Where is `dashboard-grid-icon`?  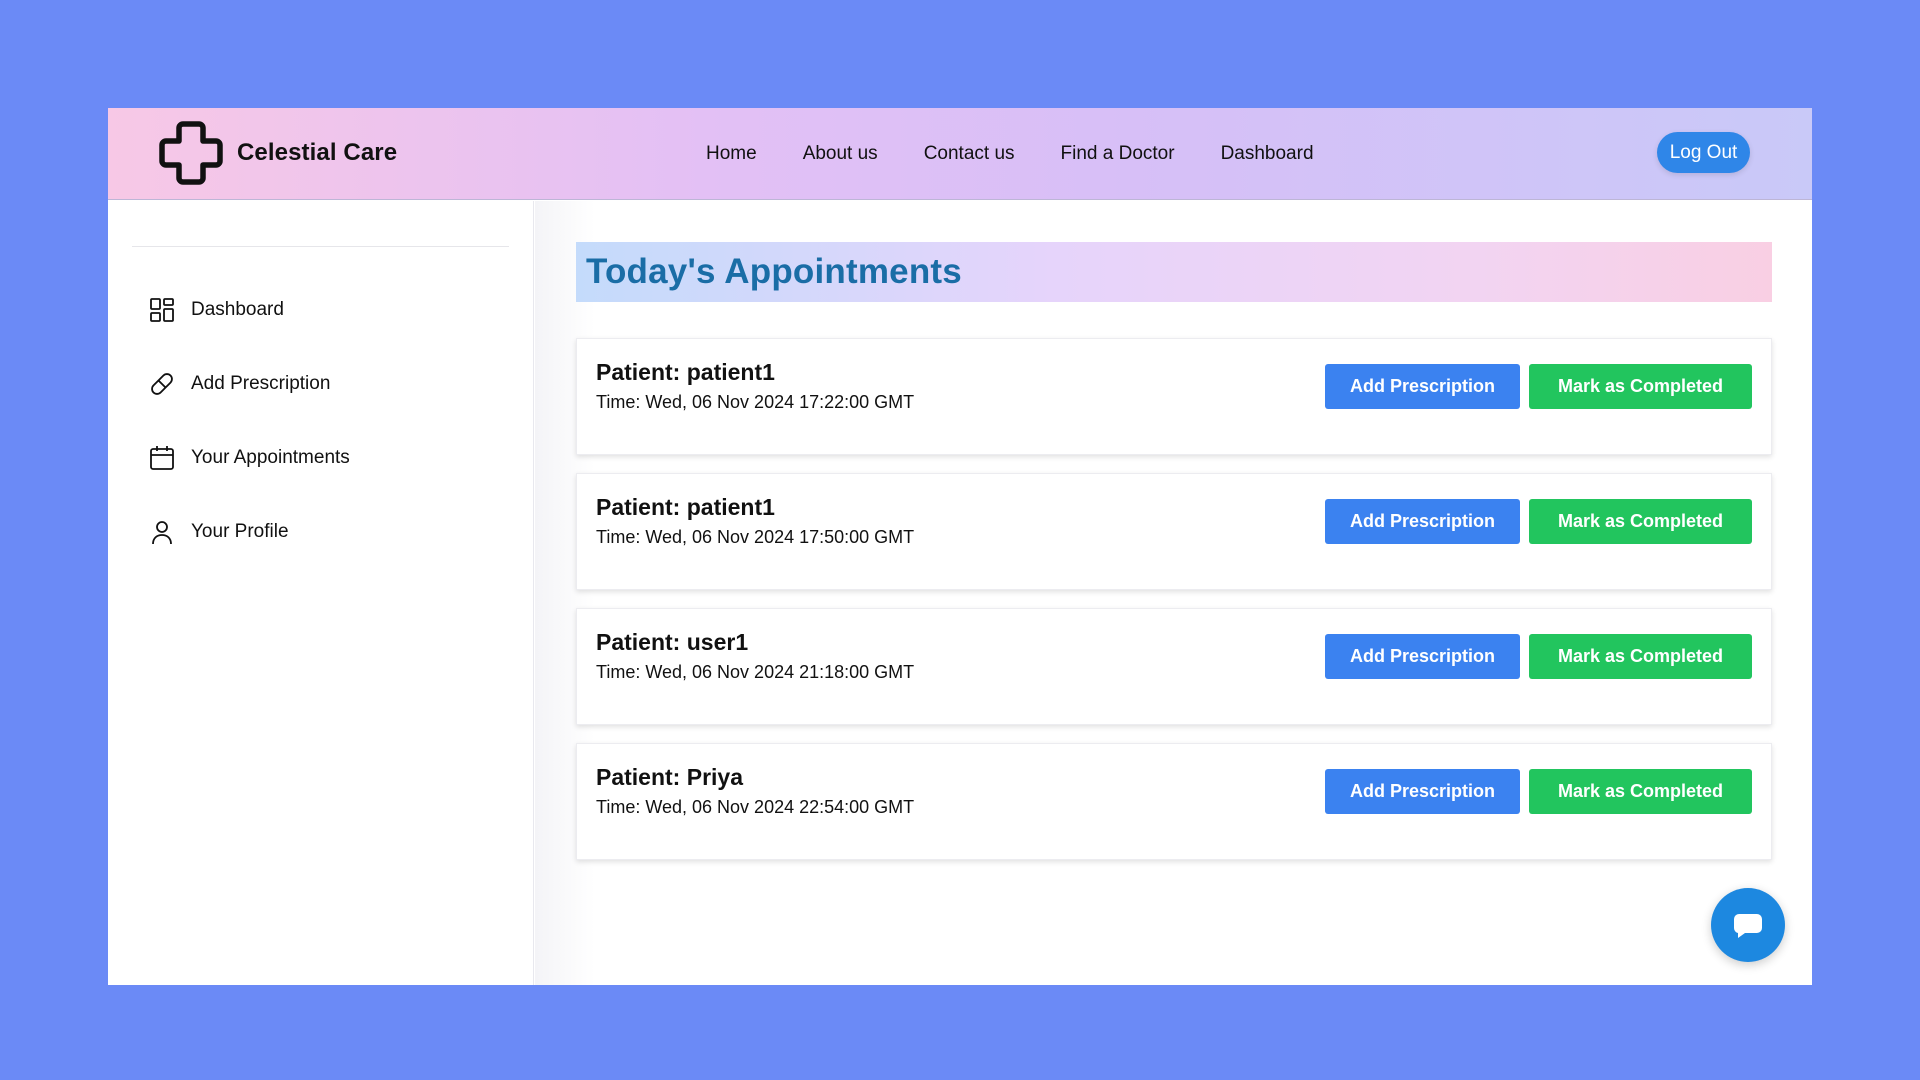 dashboard-grid-icon is located at coordinates (162, 310).